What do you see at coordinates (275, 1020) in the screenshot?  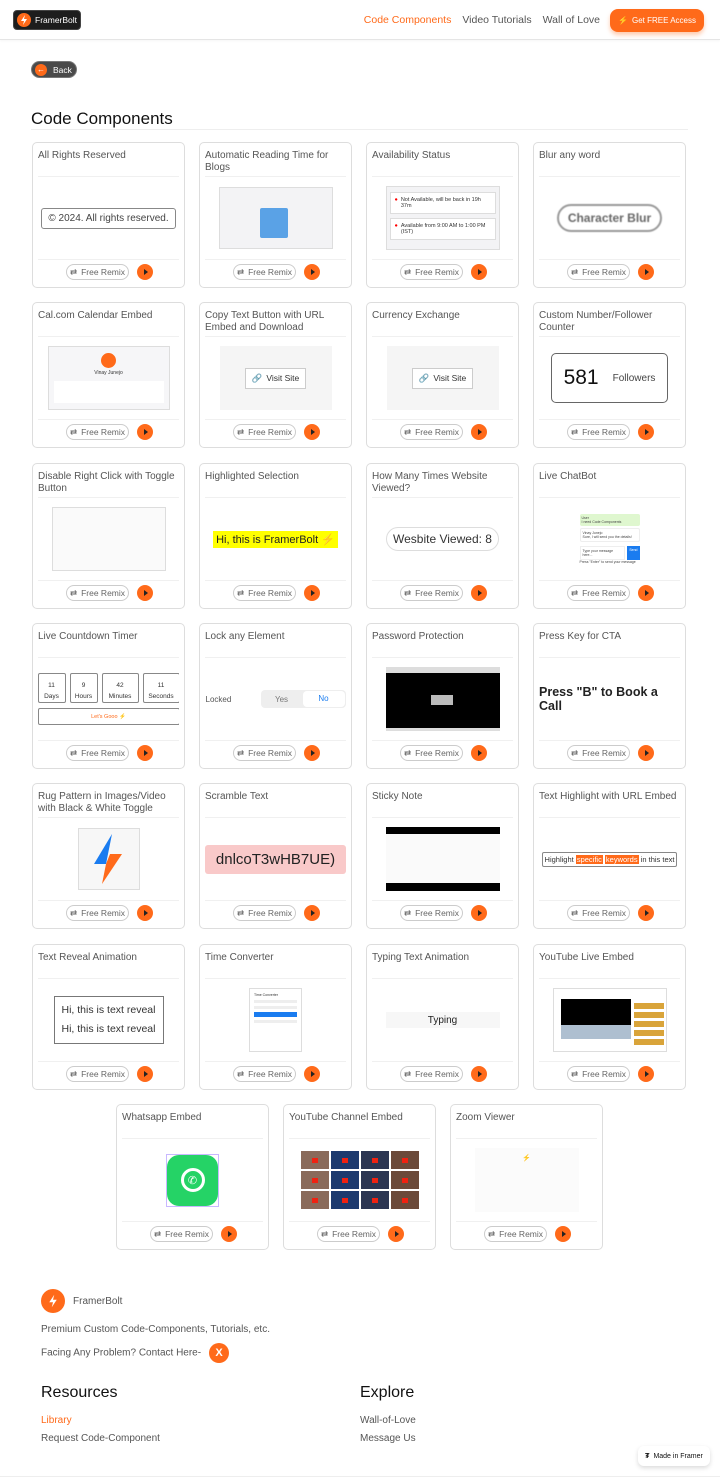 I see `card-preview: Time Converter` at bounding box center [275, 1020].